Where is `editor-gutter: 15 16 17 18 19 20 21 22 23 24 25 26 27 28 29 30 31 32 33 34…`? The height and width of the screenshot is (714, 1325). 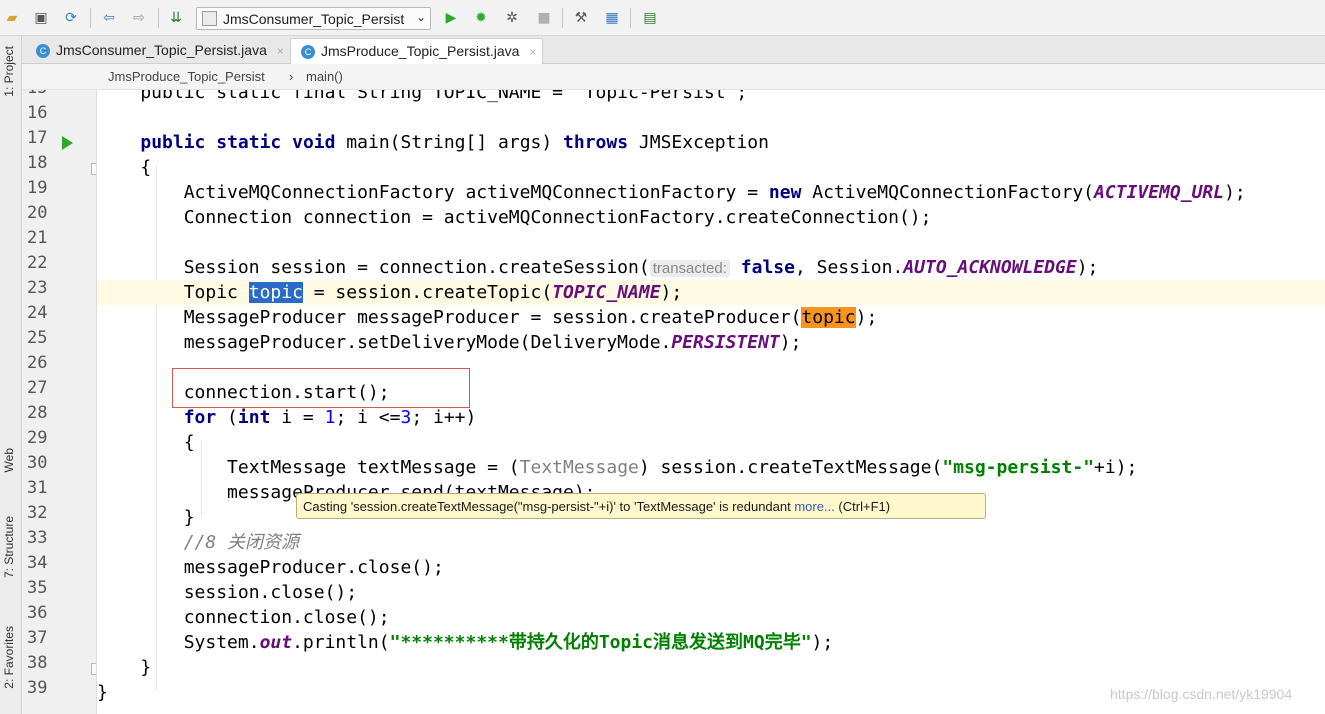
editor-gutter: 15 16 17 18 19 20 21 22 23 24 25 26 27 28 29 30 31 32 33 34… is located at coordinates (59, 402).